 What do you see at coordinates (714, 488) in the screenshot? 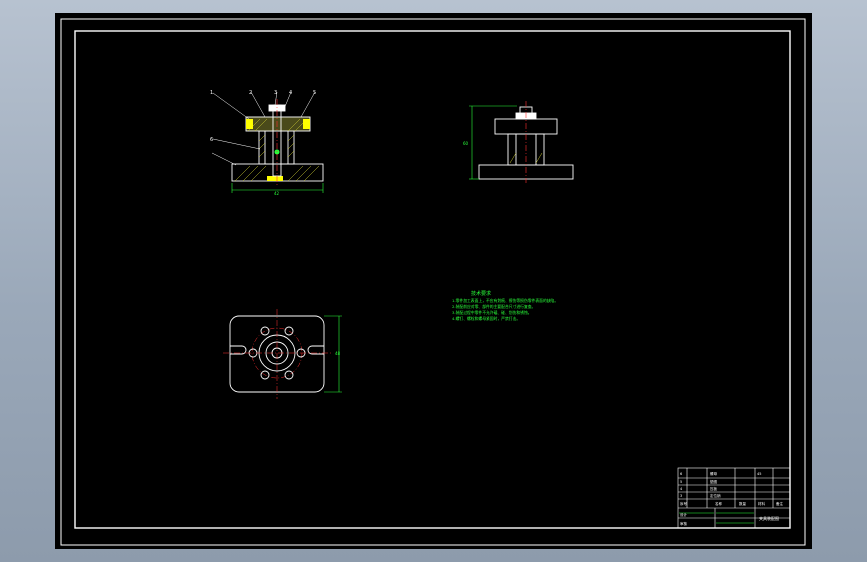
I see `tb-row-3-name: 压板` at bounding box center [714, 488].